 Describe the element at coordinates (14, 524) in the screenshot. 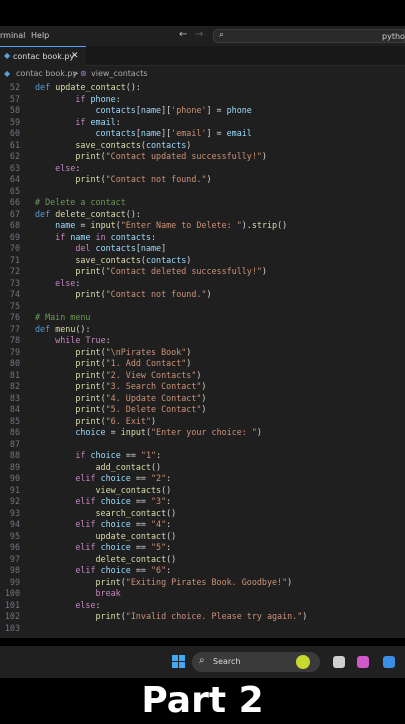

I see `line-number: 94` at that location.